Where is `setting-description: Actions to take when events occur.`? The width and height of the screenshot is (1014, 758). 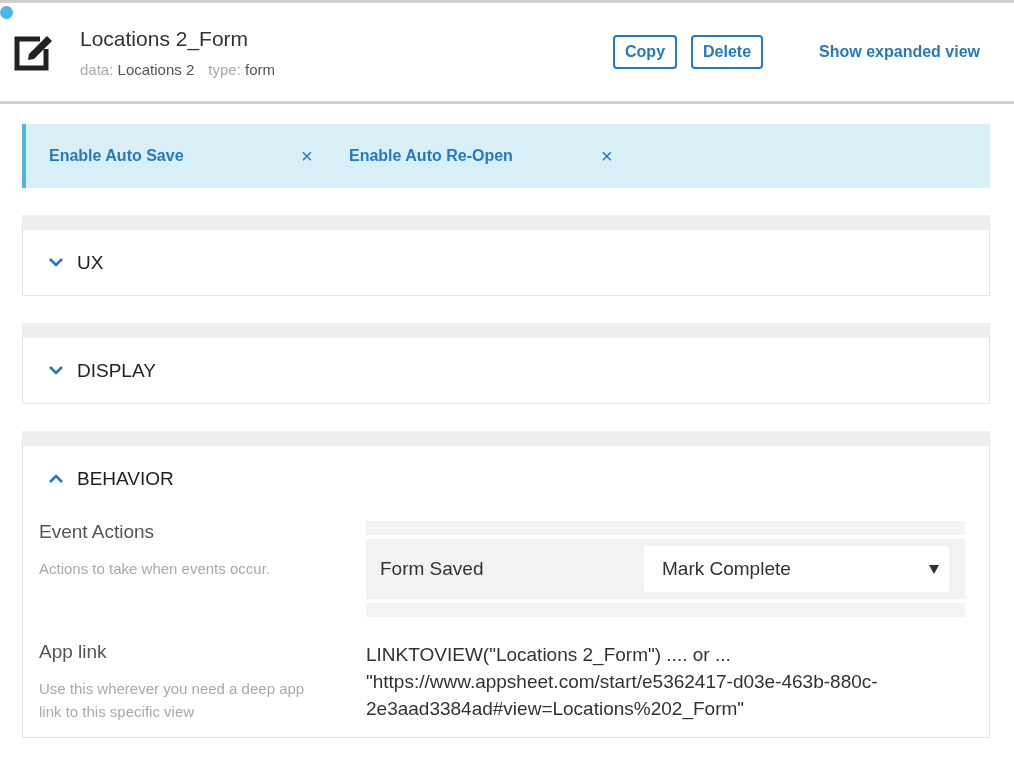 setting-description: Actions to take when events occur. is located at coordinates (155, 569).